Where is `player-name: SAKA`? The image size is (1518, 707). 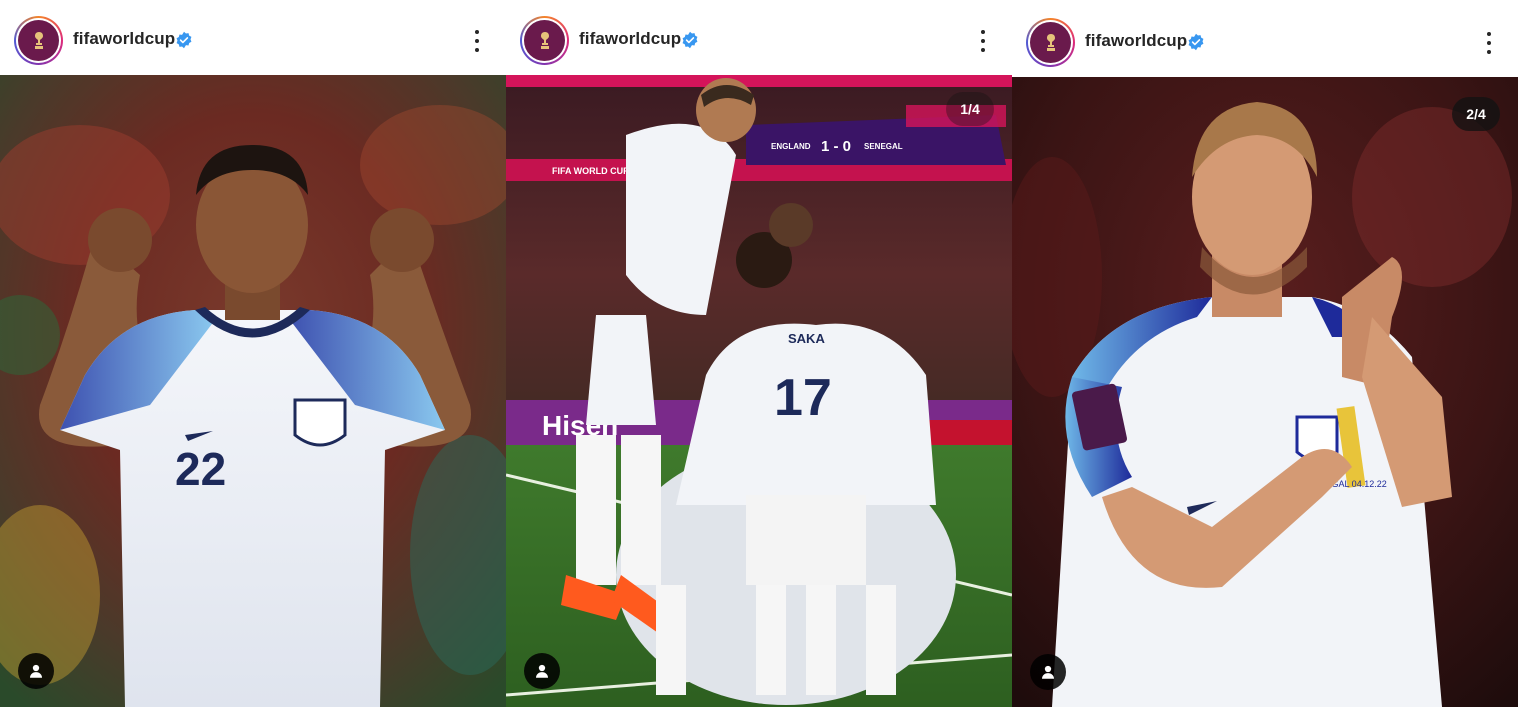
player-name: SAKA is located at coordinates (806, 338).